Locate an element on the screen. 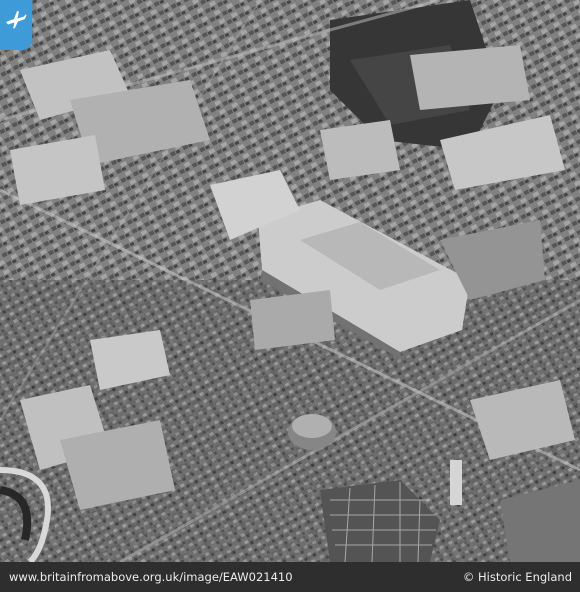 This screenshot has width=580, height=592. britain-from-above-badge is located at coordinates (16, 25).